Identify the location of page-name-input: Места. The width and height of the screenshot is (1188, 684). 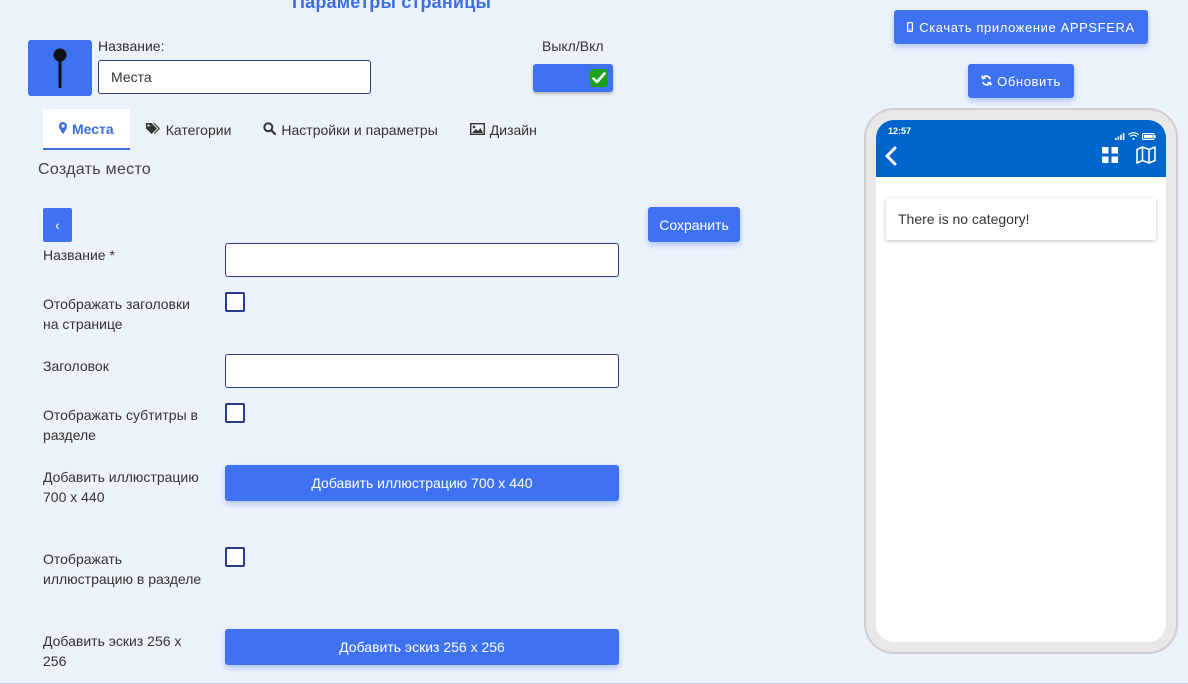
(234, 77).